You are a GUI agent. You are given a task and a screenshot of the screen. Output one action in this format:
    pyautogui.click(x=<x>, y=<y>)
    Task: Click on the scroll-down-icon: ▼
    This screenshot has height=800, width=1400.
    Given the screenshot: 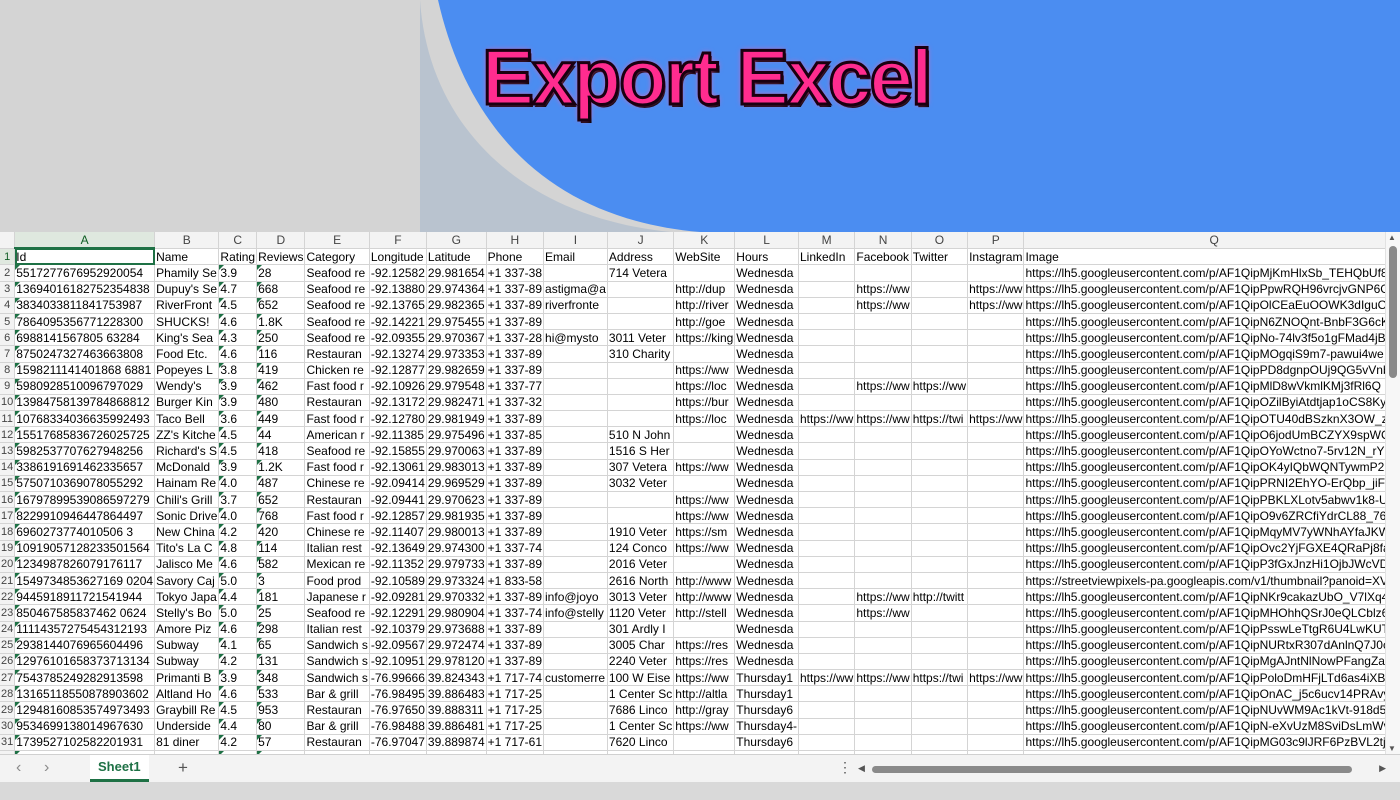 What is the action you would take?
    pyautogui.click(x=1392, y=748)
    